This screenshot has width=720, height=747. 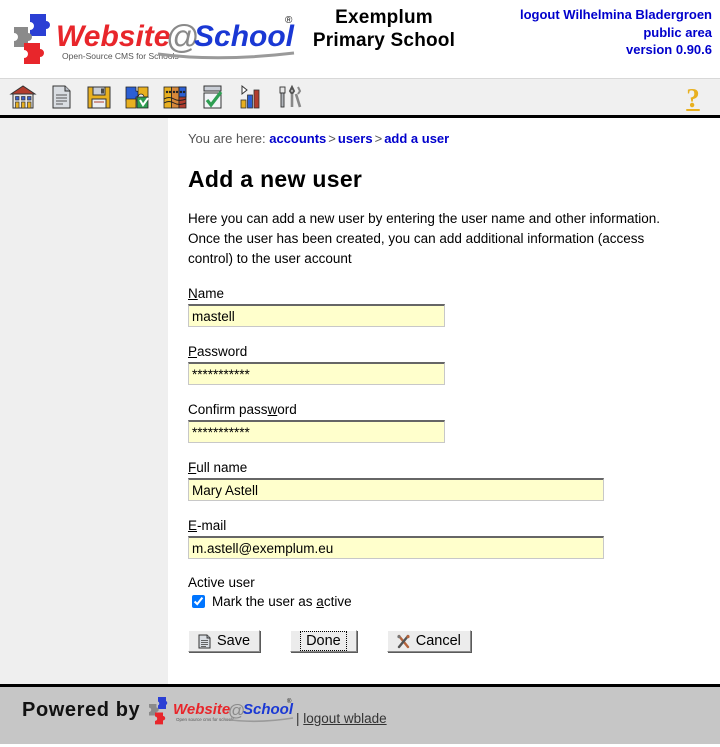 What do you see at coordinates (454, 139) in the screenshot?
I see `breadcrumb: You are here: accounts > users > add a user` at bounding box center [454, 139].